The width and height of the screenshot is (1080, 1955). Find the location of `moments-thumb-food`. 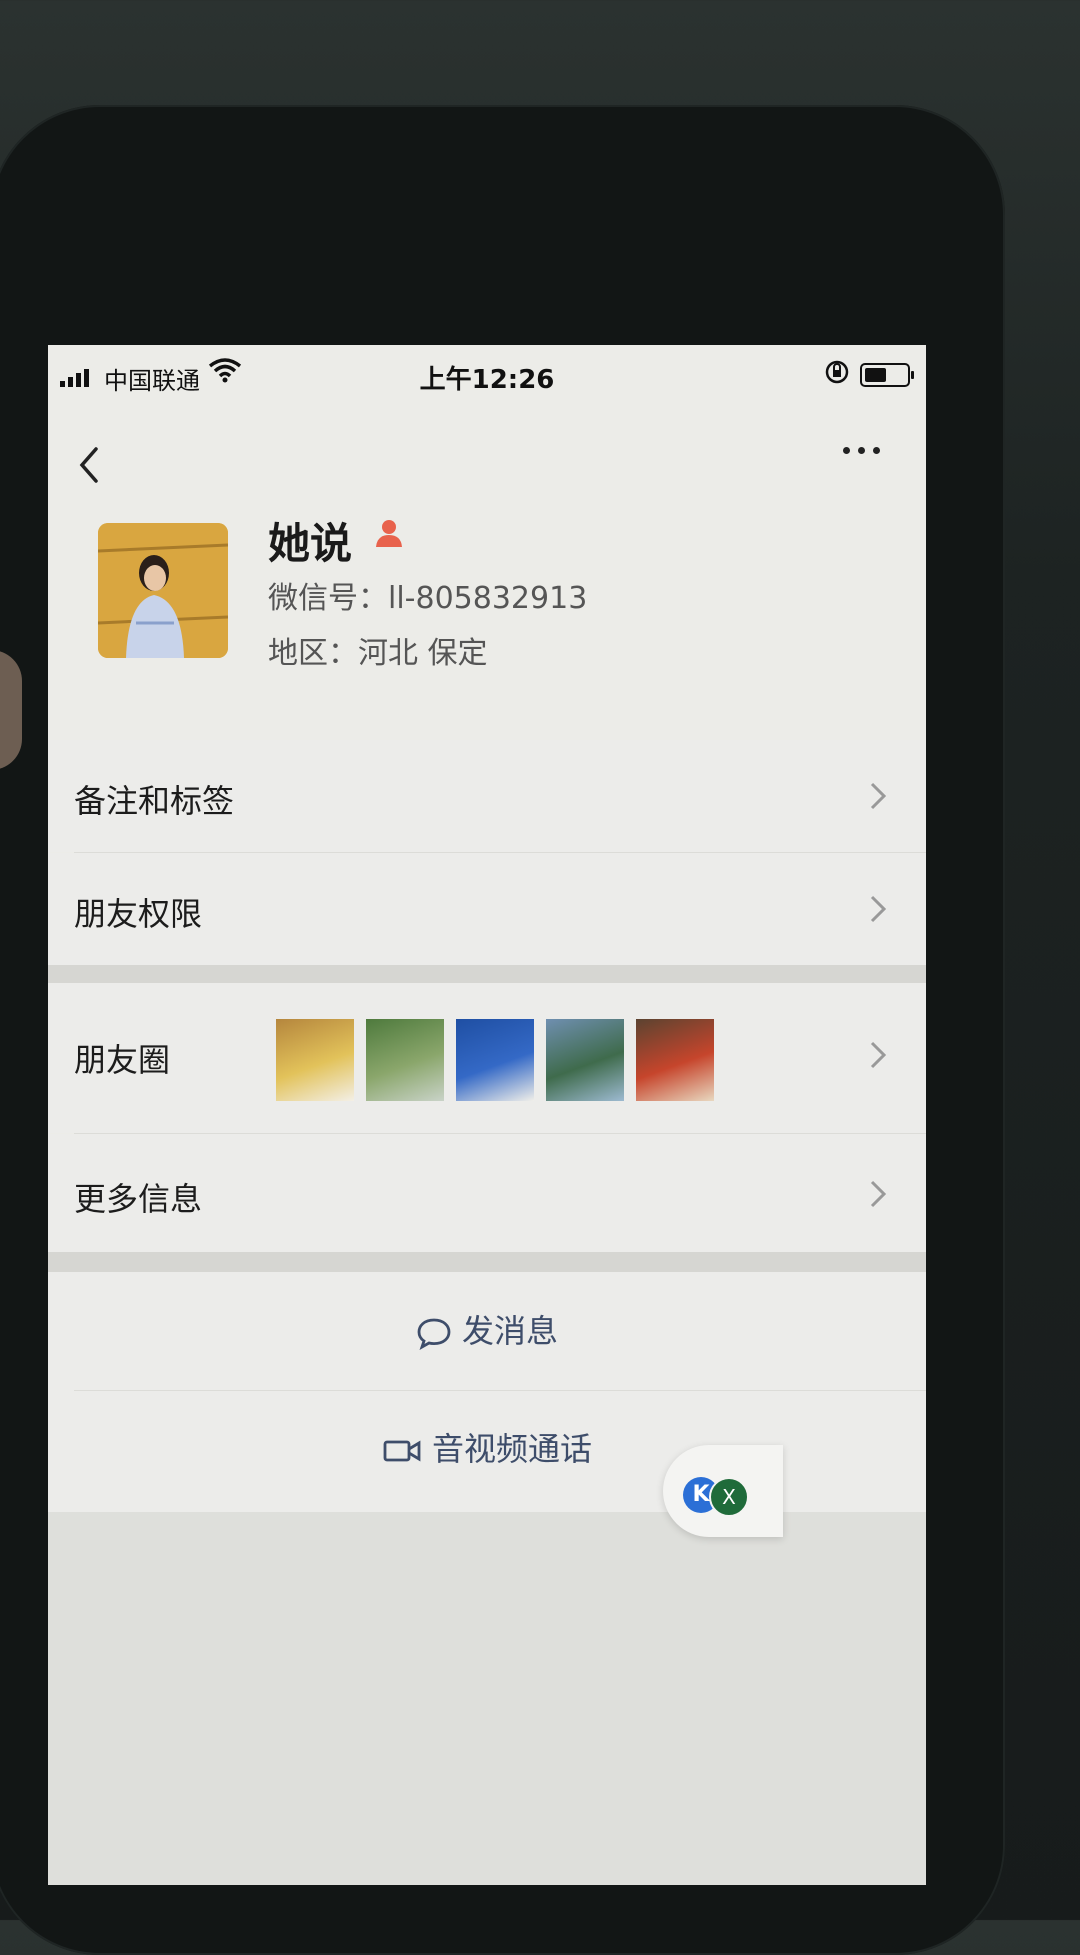

moments-thumb-food is located at coordinates (315, 1060).